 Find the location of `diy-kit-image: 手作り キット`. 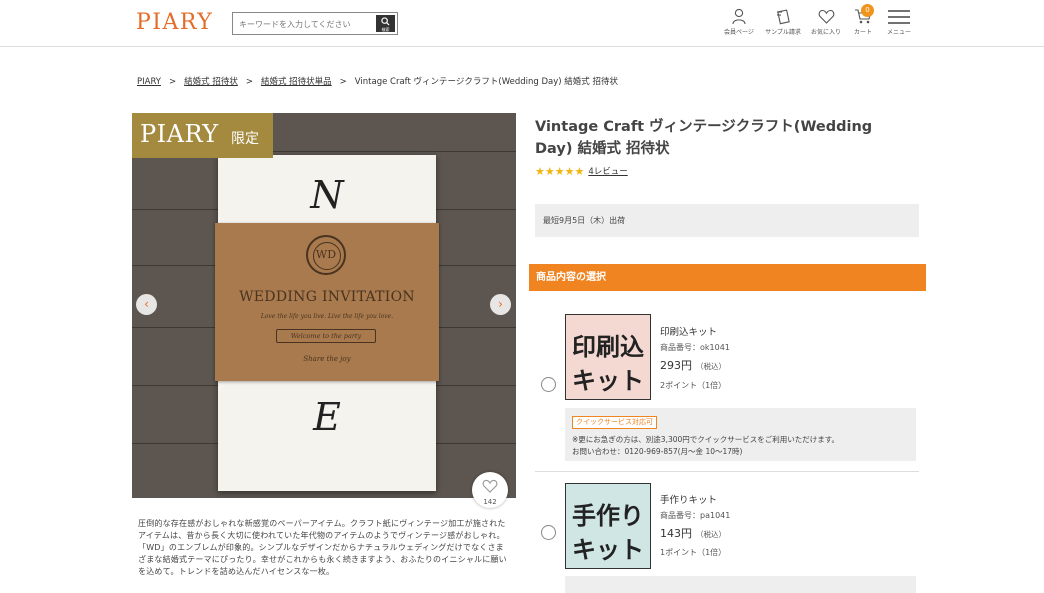

diy-kit-image: 手作り キット is located at coordinates (608, 526).